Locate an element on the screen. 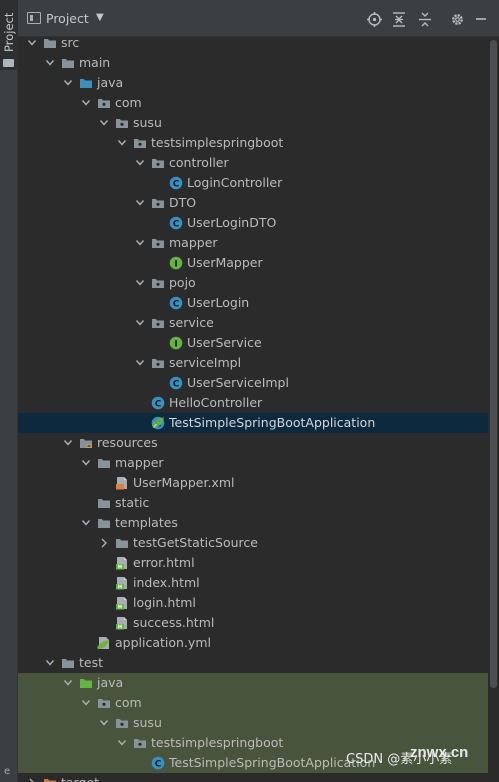 The image size is (499, 782). tree-row-package-com: com is located at coordinates (253, 103).